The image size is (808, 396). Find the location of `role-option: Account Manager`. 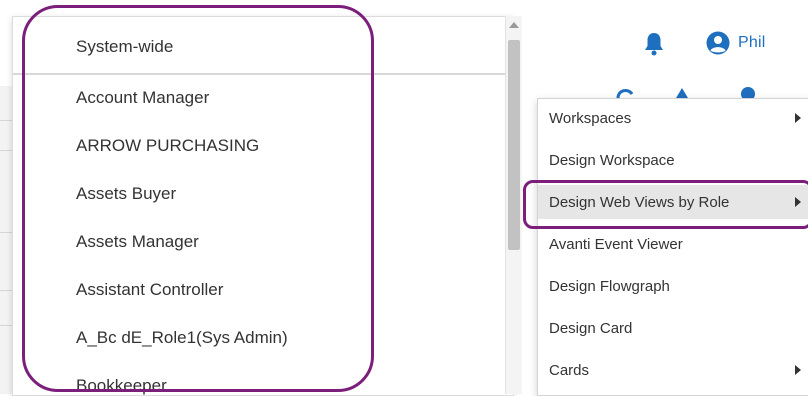

role-option: Account Manager is located at coordinates (263, 98).